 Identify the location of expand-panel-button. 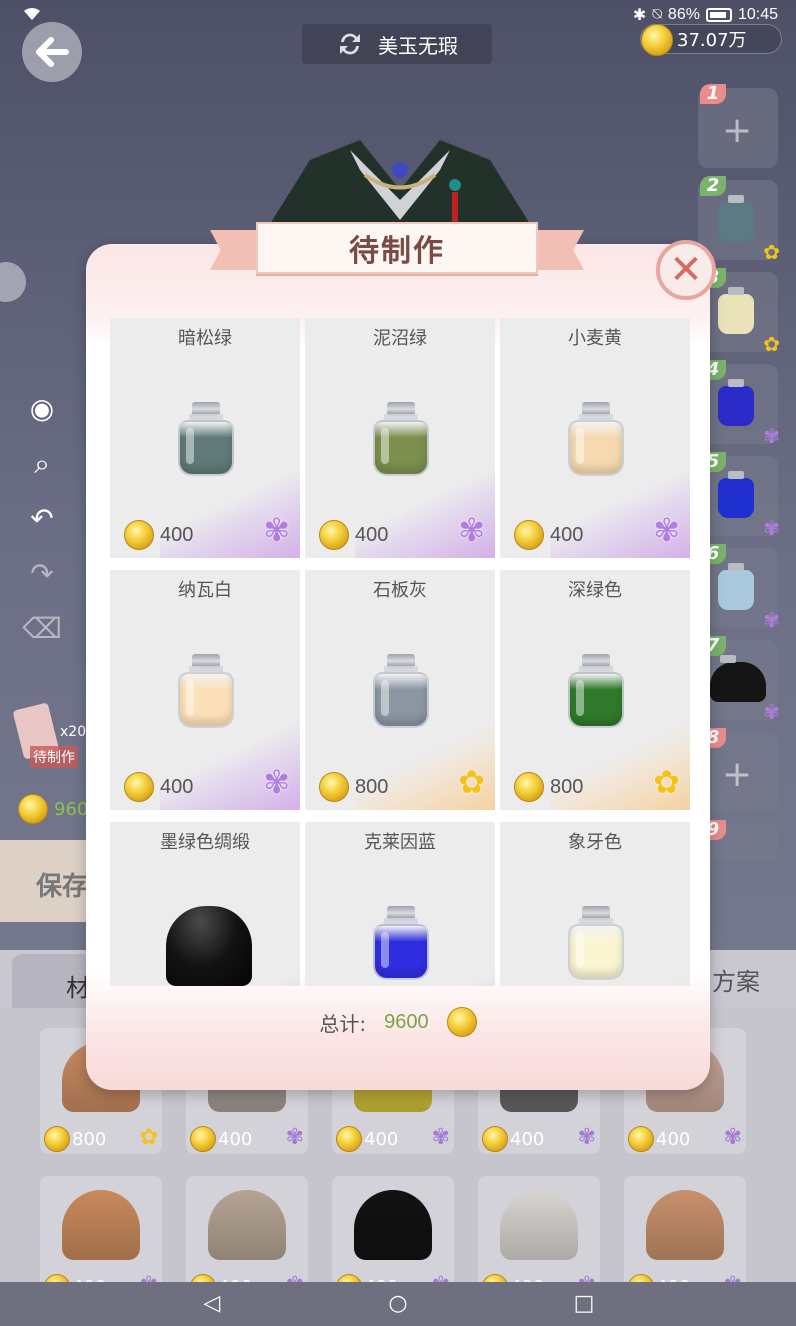
(13, 282).